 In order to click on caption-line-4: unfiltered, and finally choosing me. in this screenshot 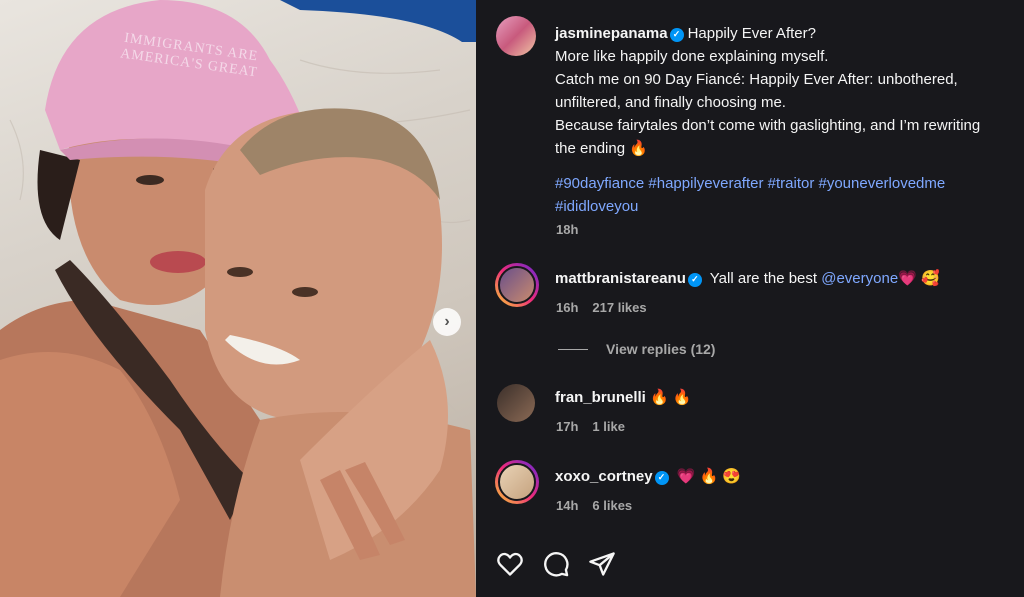, I will do `click(670, 102)`.